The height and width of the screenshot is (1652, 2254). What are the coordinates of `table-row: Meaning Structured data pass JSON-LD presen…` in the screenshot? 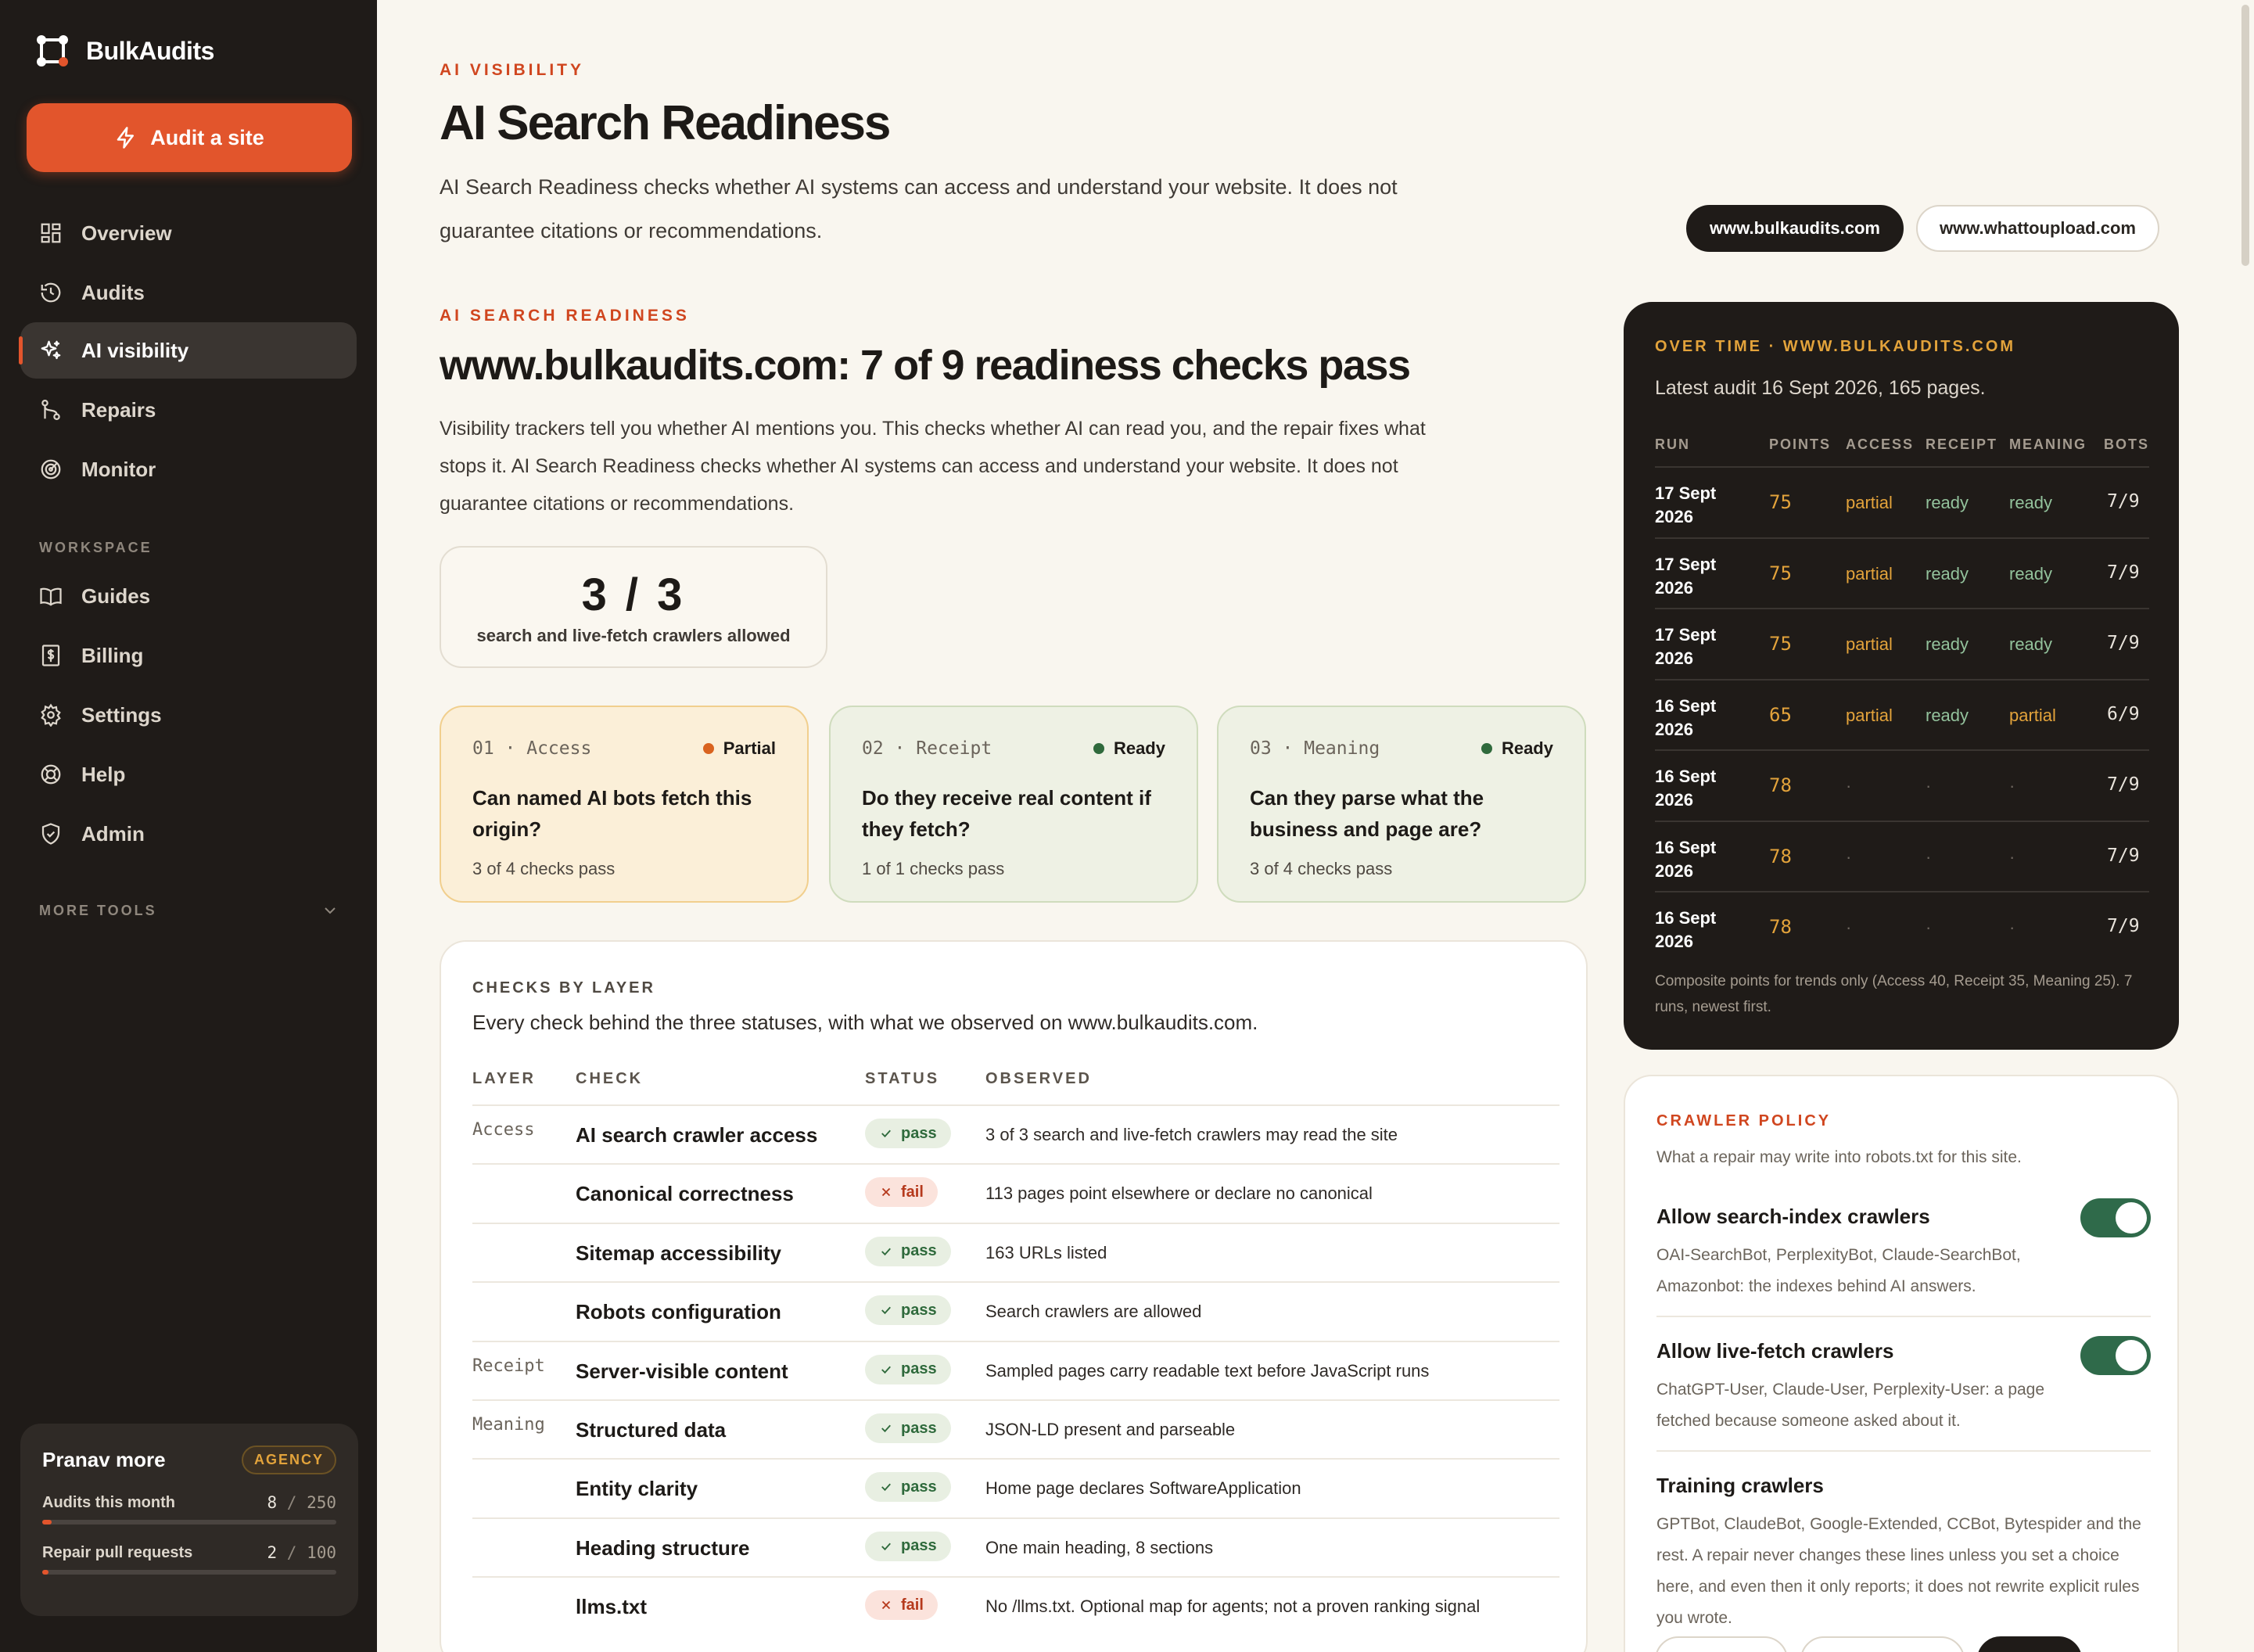 It's located at (1015, 1428).